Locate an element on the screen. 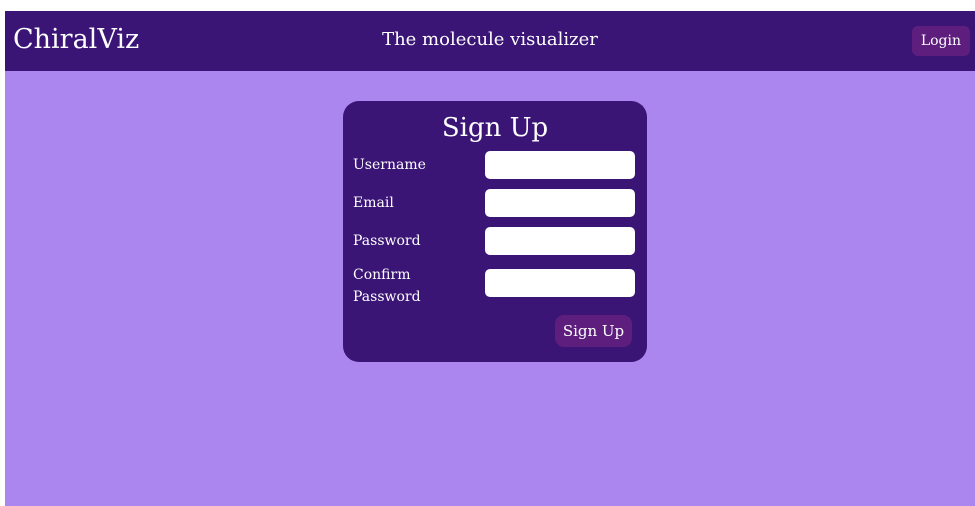 The height and width of the screenshot is (506, 975). username-input is located at coordinates (560, 165).